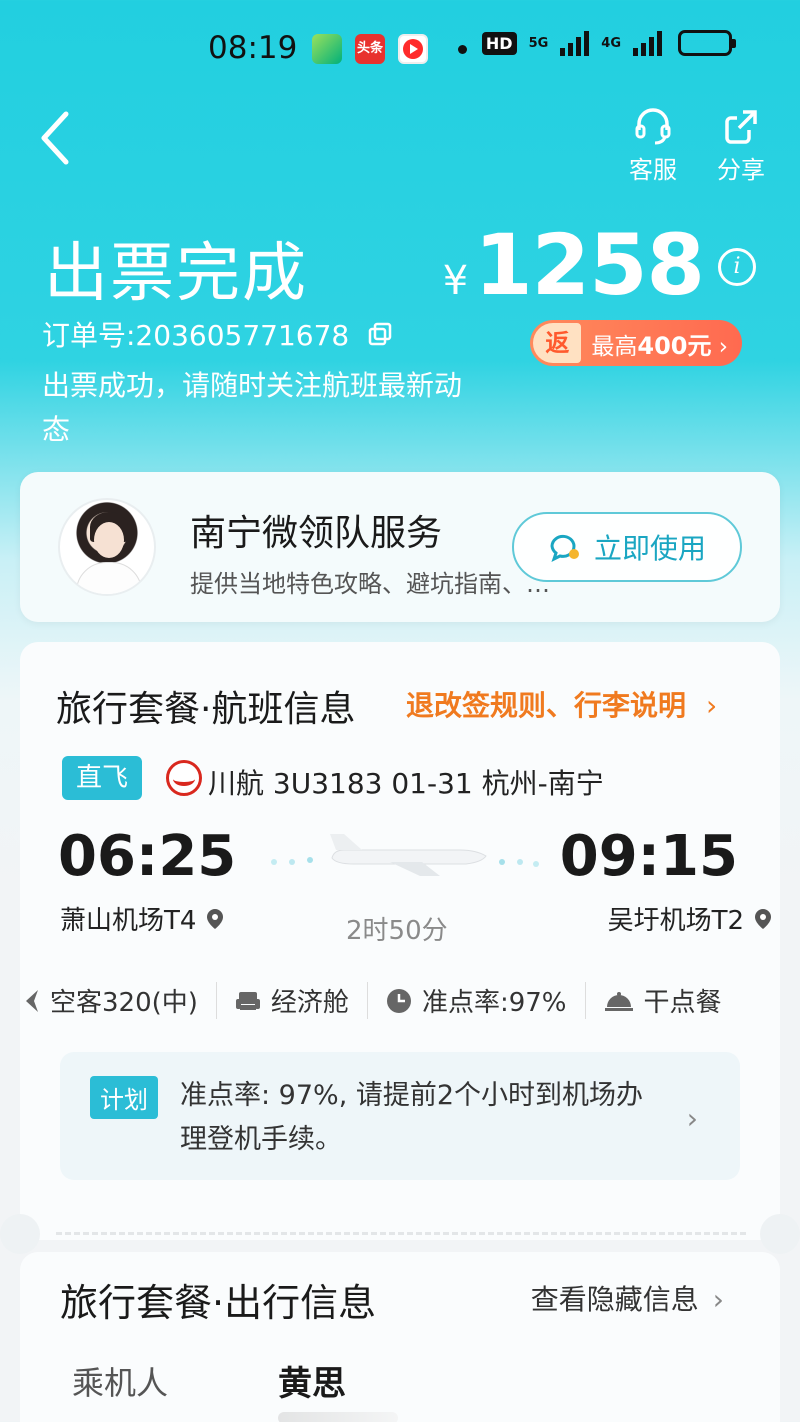  Describe the element at coordinates (128, 921) in the screenshot. I see `departure-airport-name: 萧山机场T4` at that location.